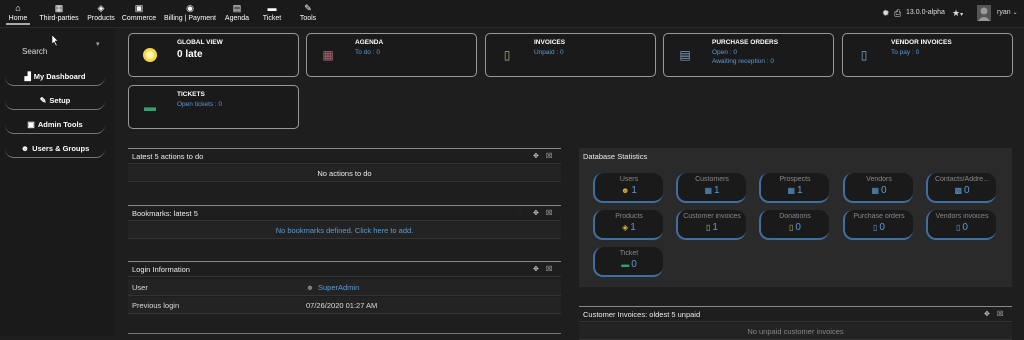 This screenshot has height=340, width=1024. I want to click on version-label: 13.0.0-alpha, so click(925, 12).